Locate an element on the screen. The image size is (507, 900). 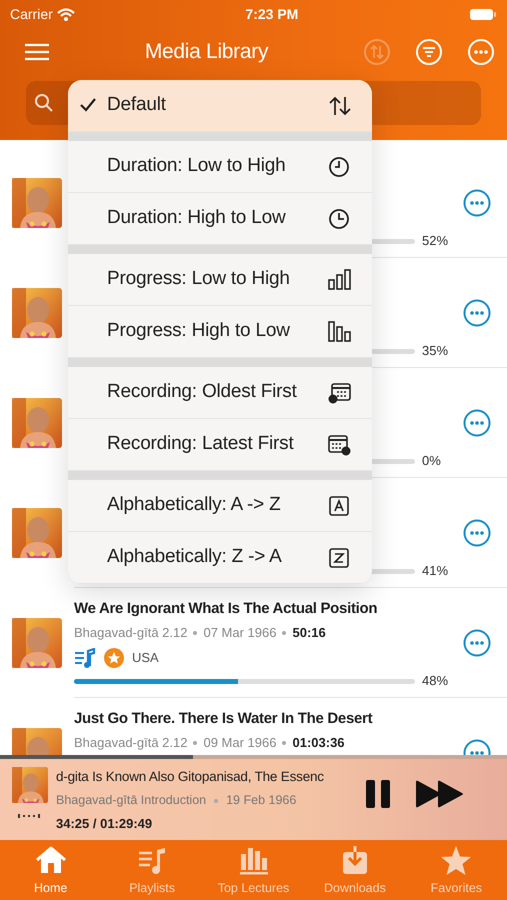
progress-percent: 41% is located at coordinates (435, 571).